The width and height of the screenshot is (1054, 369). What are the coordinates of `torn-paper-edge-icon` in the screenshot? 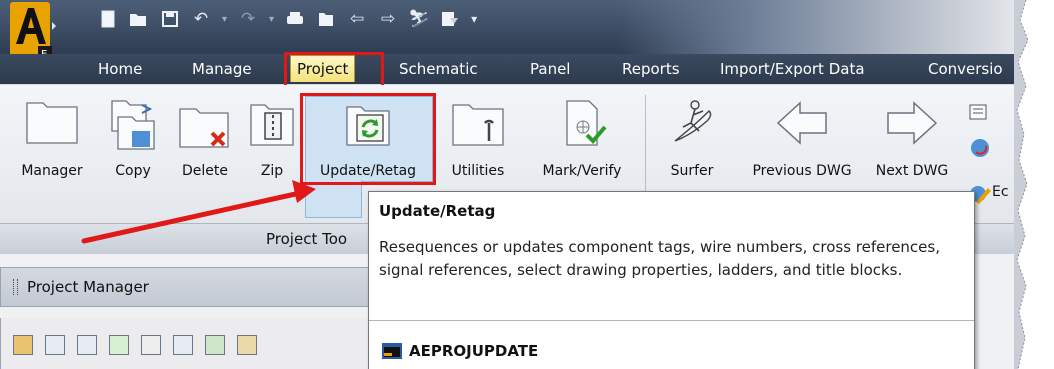 It's located at (1021, 184).